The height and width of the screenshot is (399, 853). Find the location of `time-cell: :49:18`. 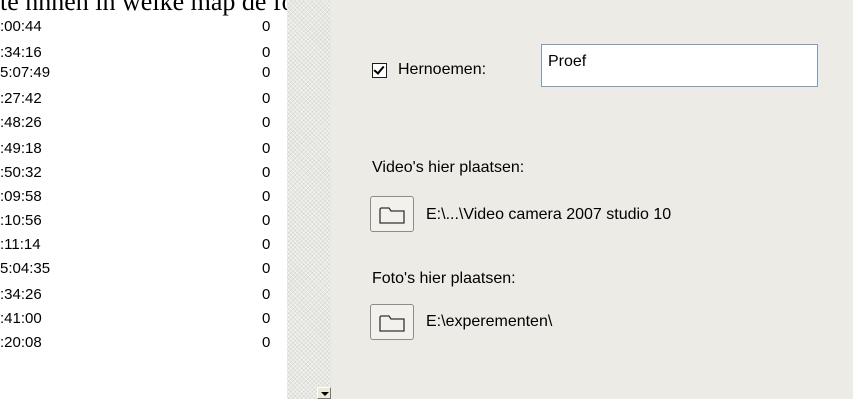

time-cell: :49:18 is located at coordinates (21, 148).